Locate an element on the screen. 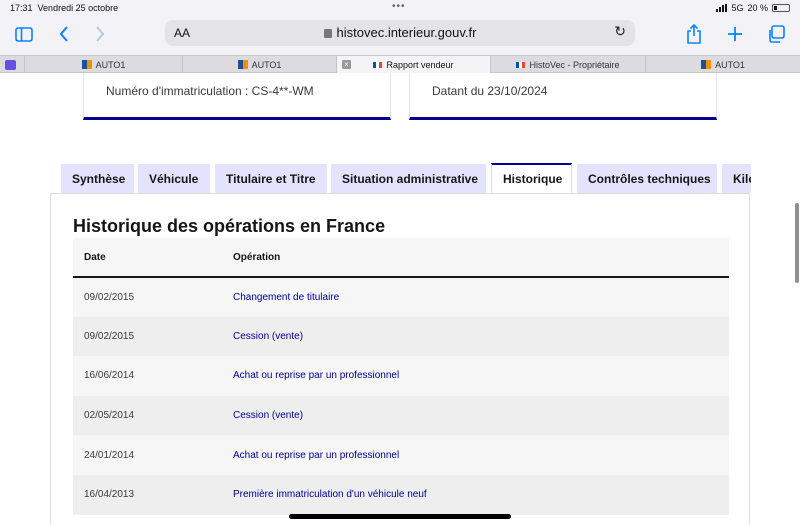 This screenshot has width=800, height=525. tab-titulaire-titre: Titulaire et Titre is located at coordinates (271, 178).